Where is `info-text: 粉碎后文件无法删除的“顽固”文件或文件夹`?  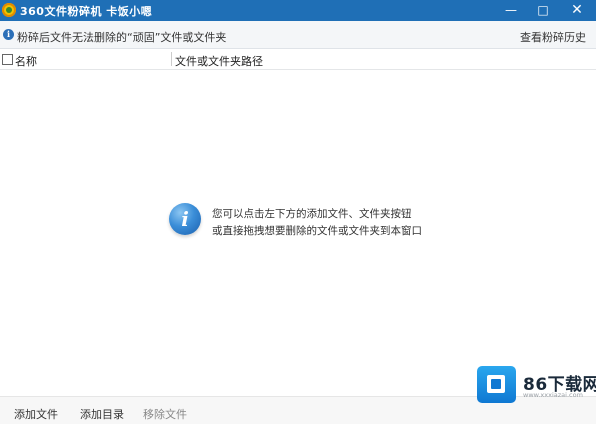 info-text: 粉碎后文件无法删除的“顽固”文件或文件夹 is located at coordinates (122, 37).